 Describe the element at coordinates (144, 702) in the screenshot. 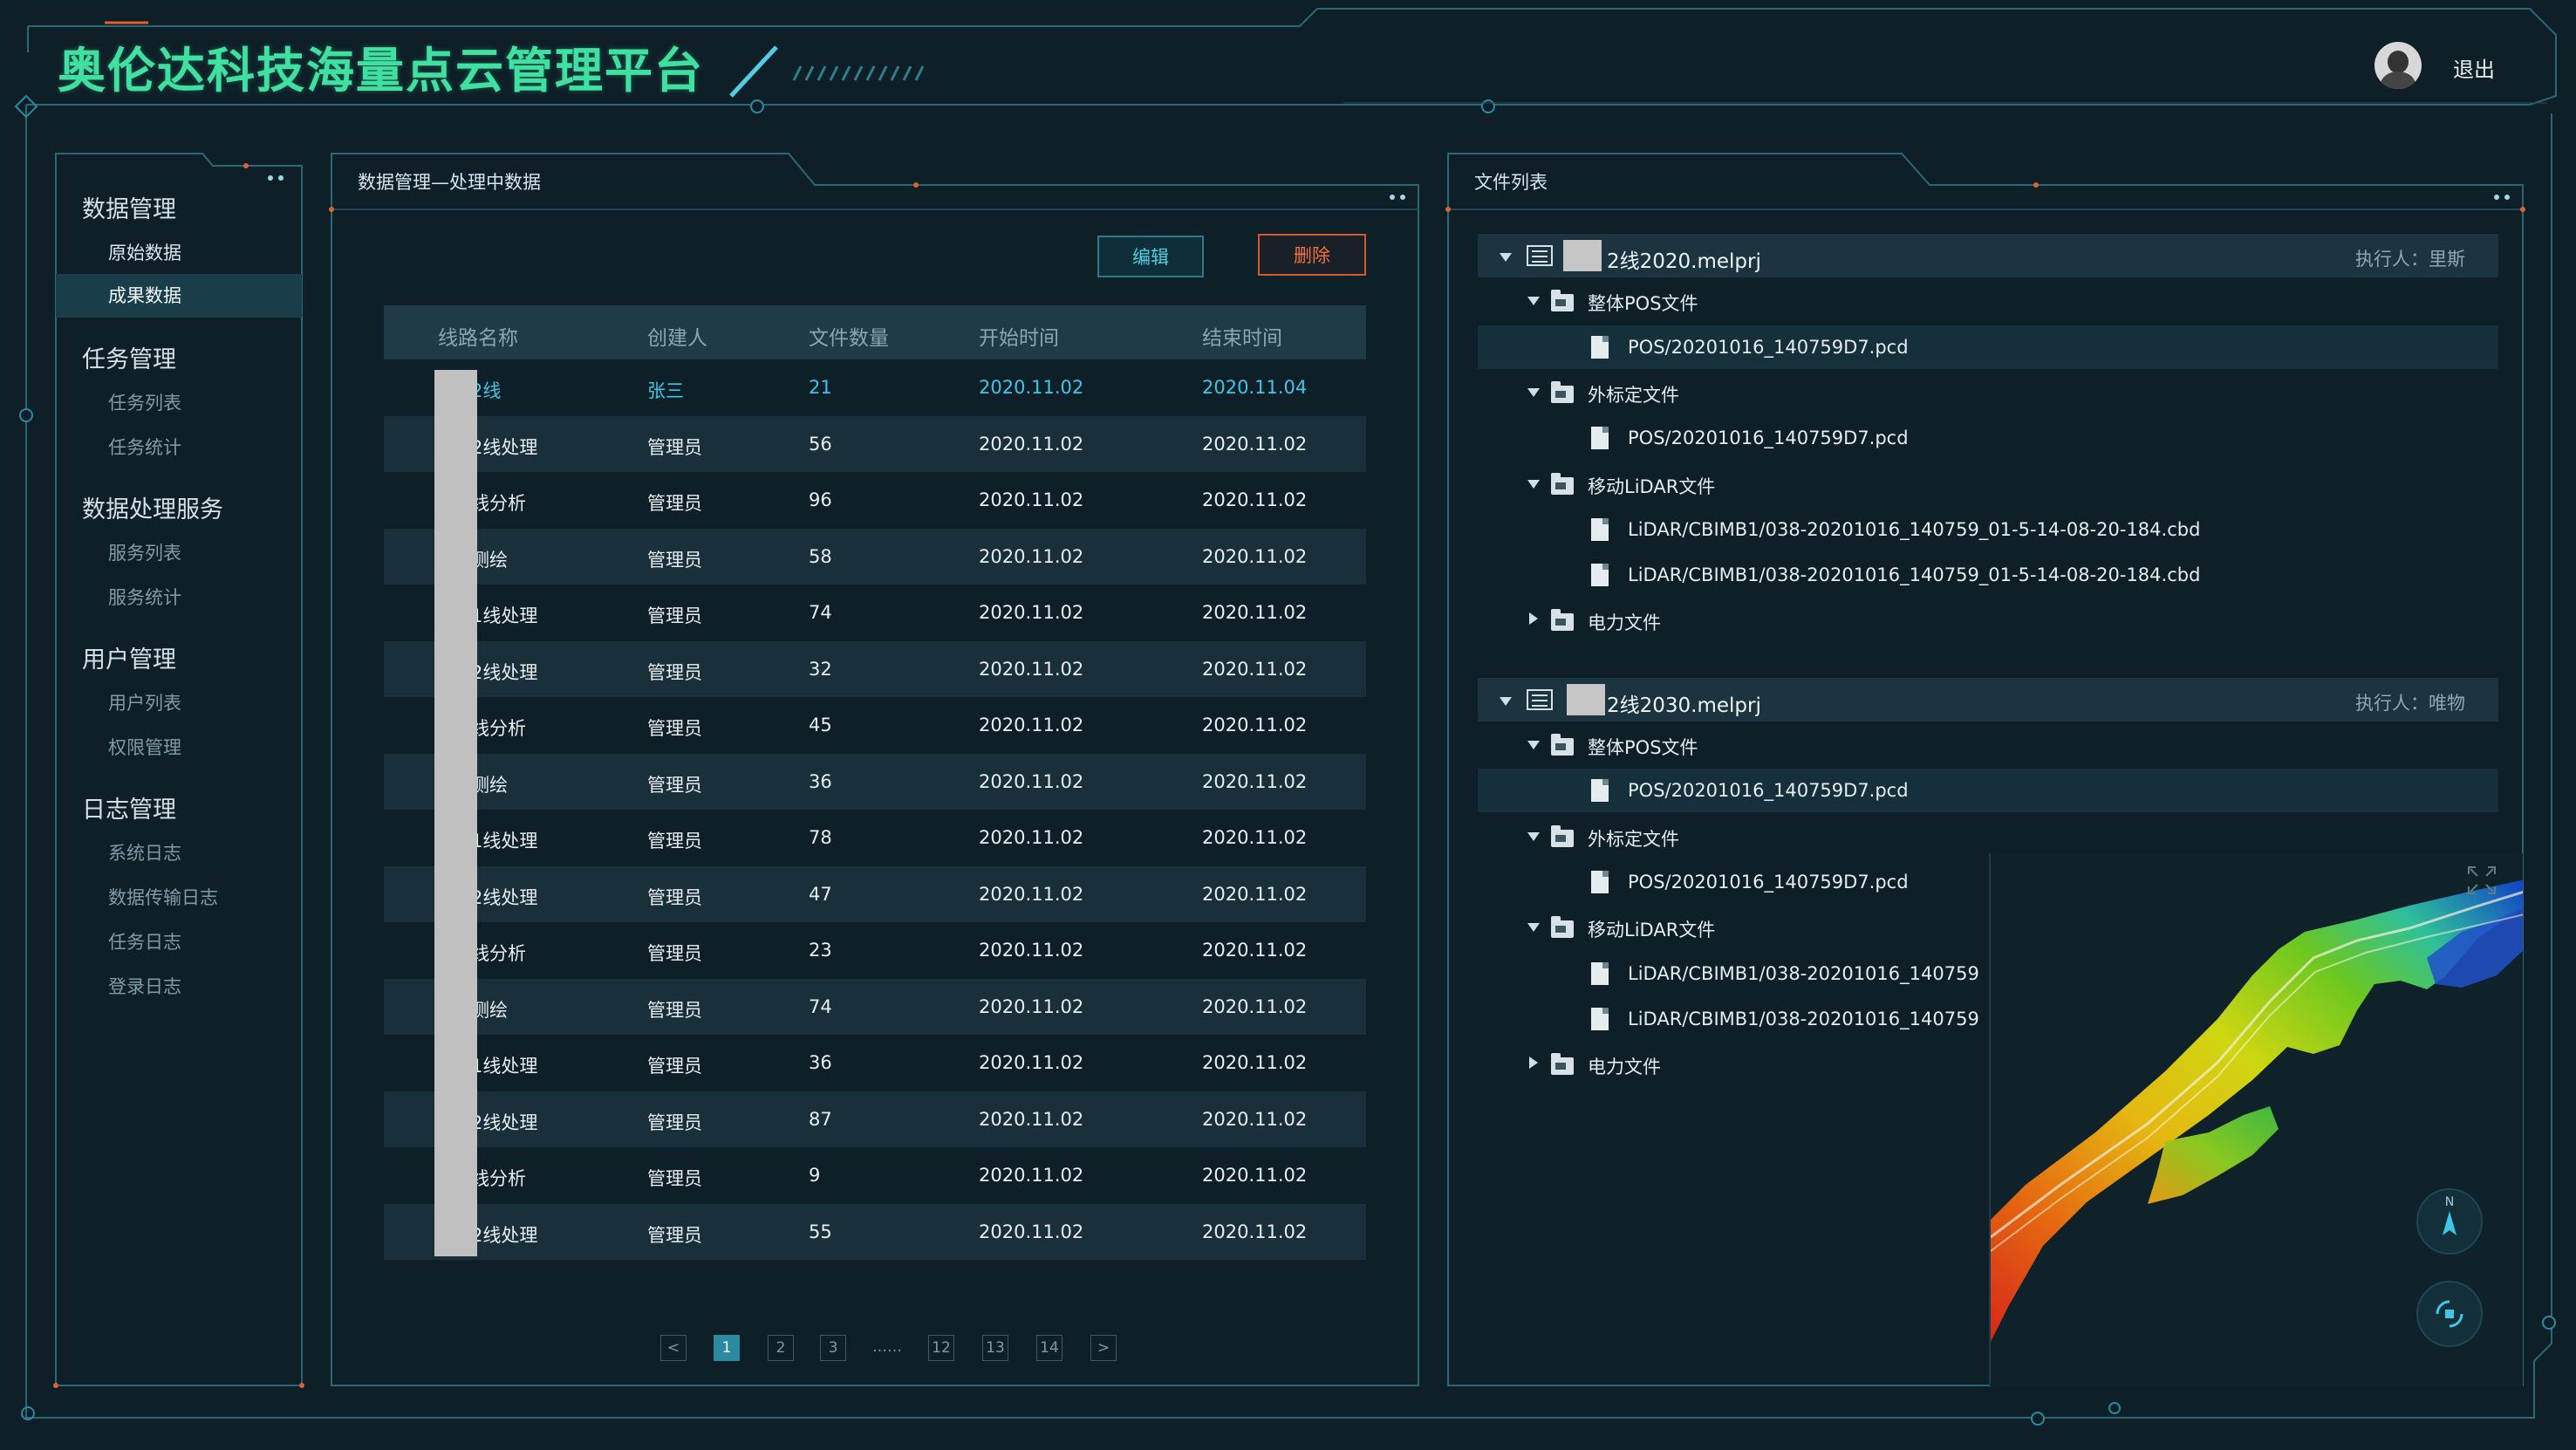

I see `sidebar-item-user-list: 用户列表` at that location.